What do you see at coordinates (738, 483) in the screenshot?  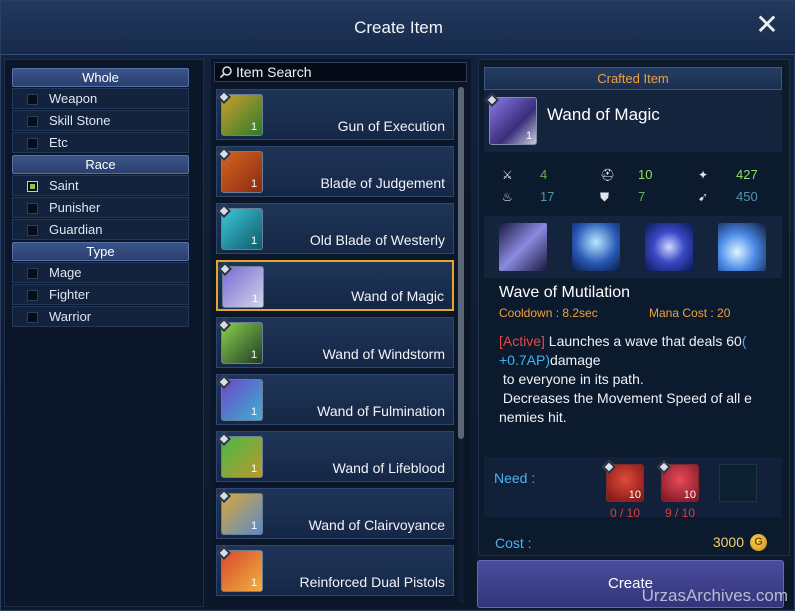 I see `material-slot-empty` at bounding box center [738, 483].